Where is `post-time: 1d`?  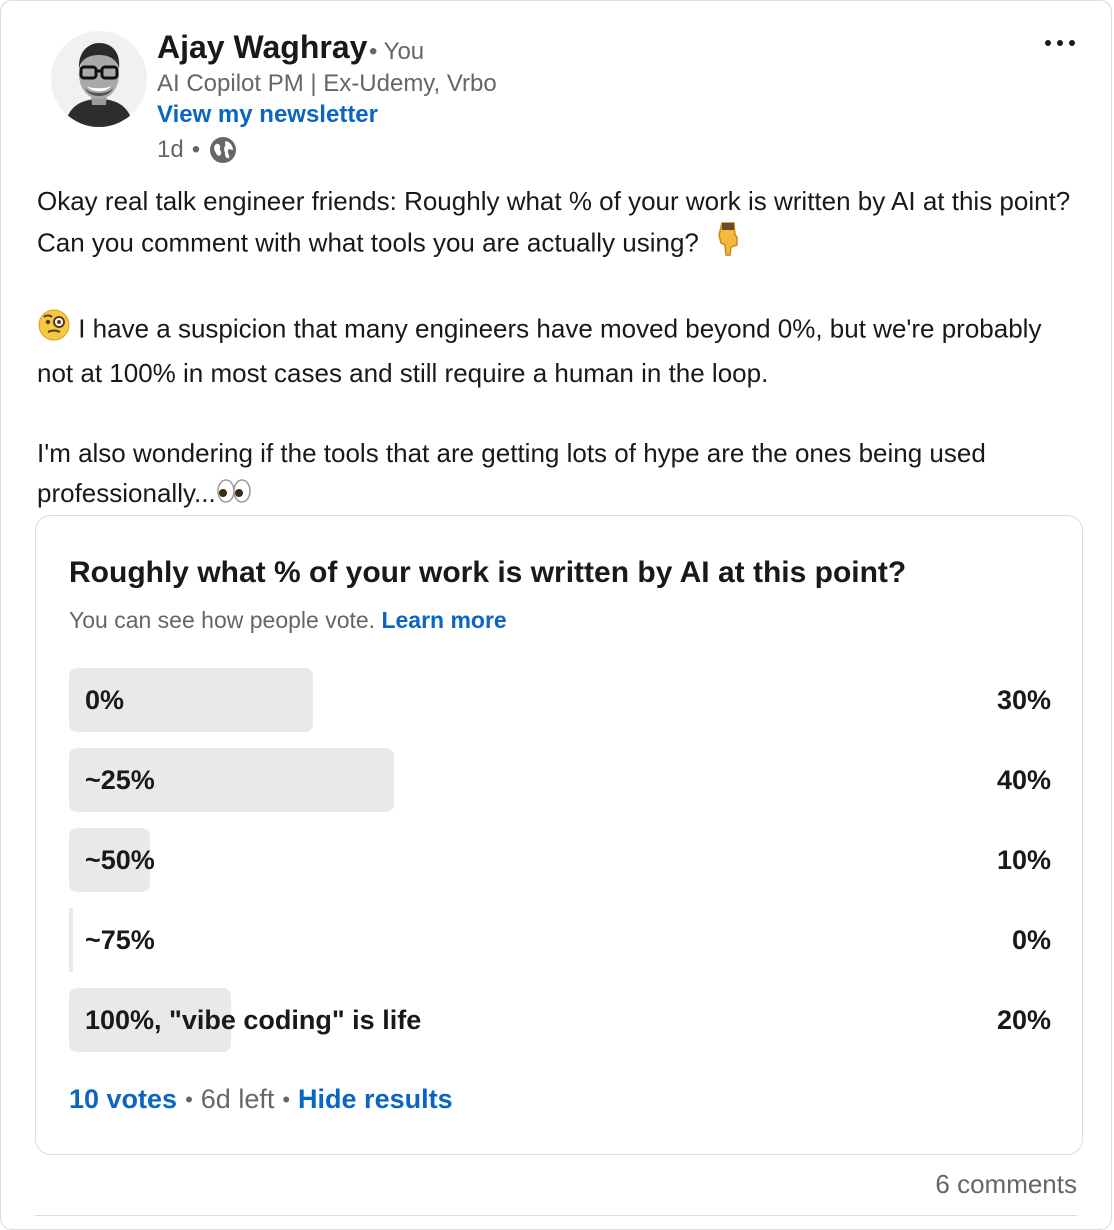
post-time: 1d is located at coordinates (170, 149).